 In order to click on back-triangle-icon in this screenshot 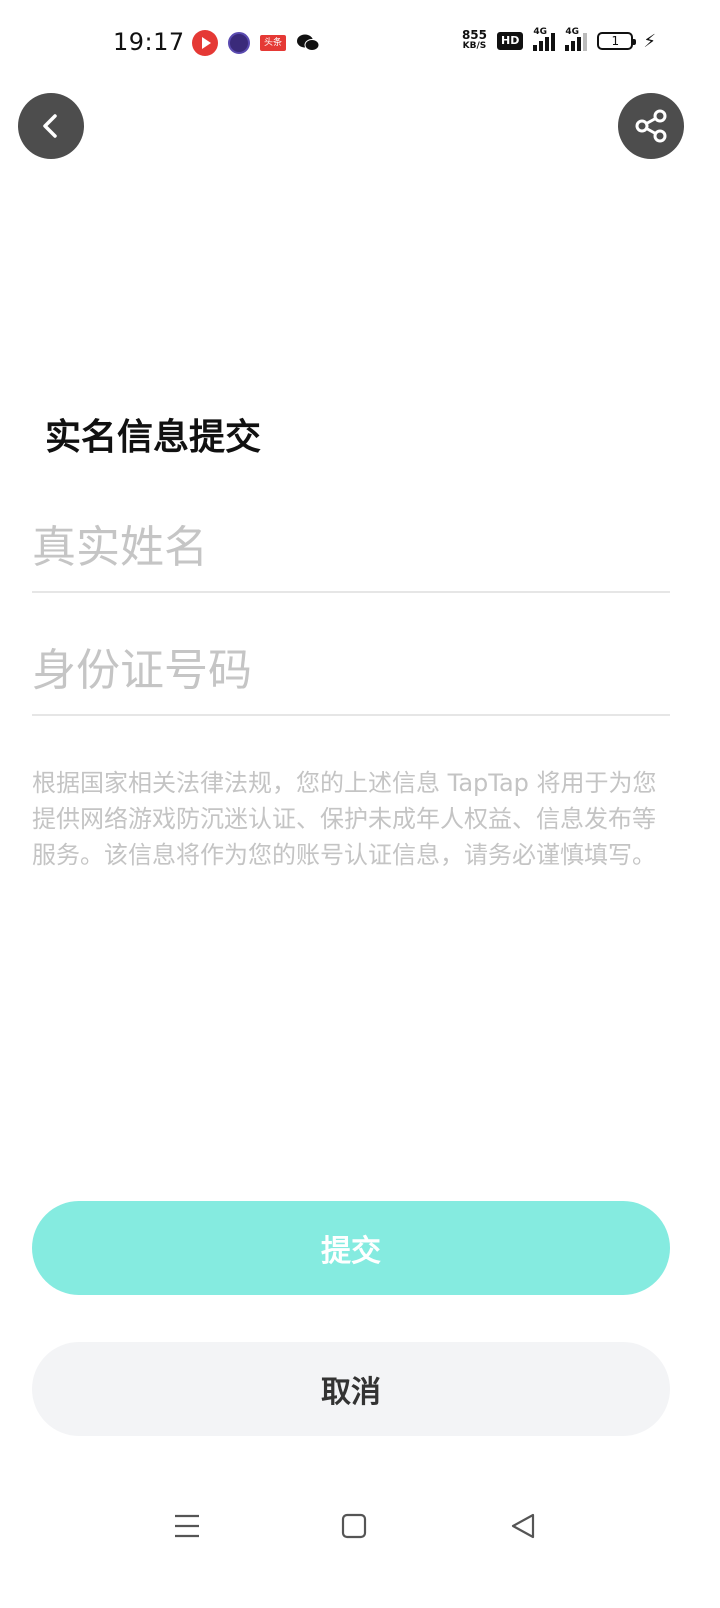, I will do `click(523, 1526)`.